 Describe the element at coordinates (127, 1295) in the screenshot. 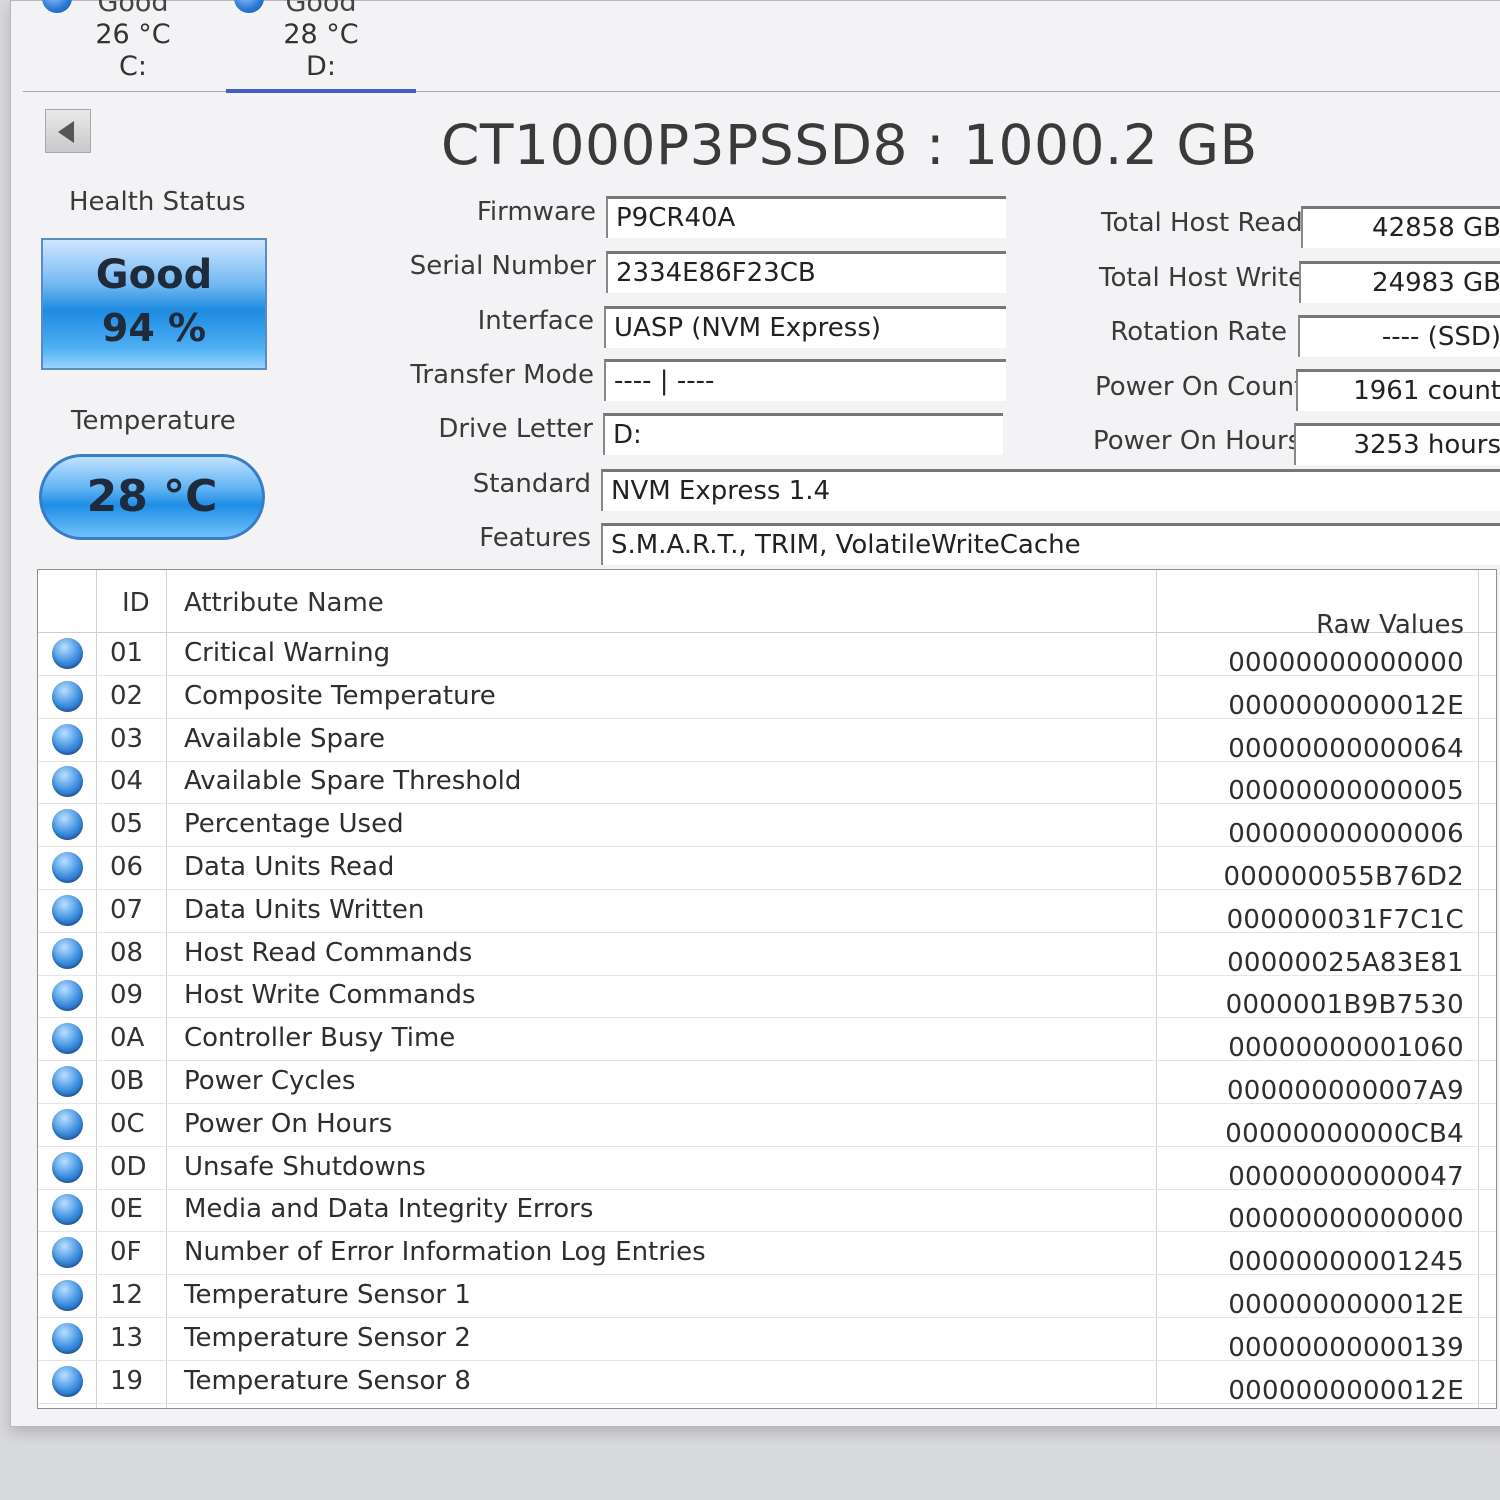

I see `attribute-id: 12` at that location.